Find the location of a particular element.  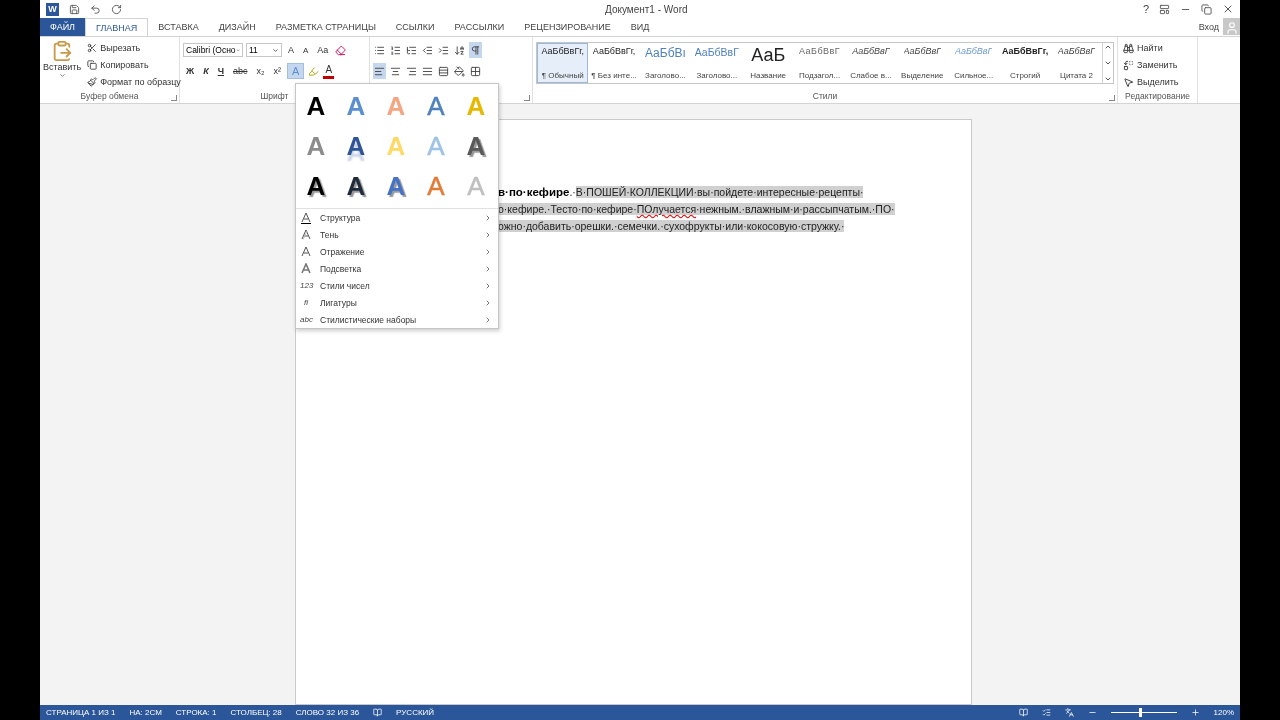

style-item: АаБбВвГг, ¶ Обычный is located at coordinates (563, 63).